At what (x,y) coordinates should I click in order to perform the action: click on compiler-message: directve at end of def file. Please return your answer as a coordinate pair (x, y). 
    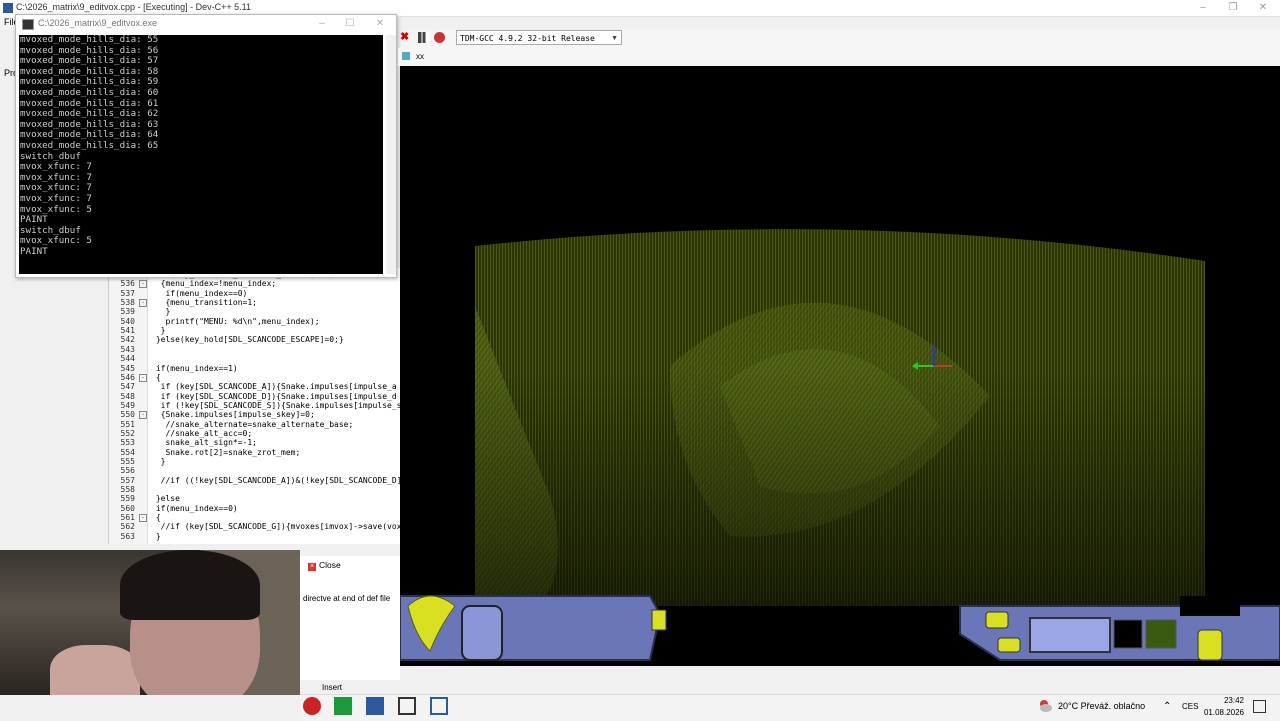
    Looking at the image, I should click on (347, 598).